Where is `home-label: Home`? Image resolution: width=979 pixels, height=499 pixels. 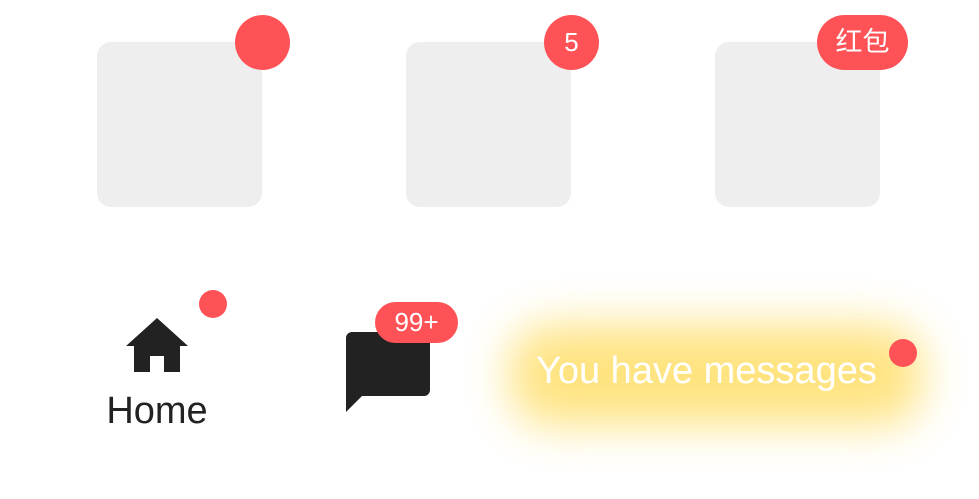
home-label: Home is located at coordinates (157, 411).